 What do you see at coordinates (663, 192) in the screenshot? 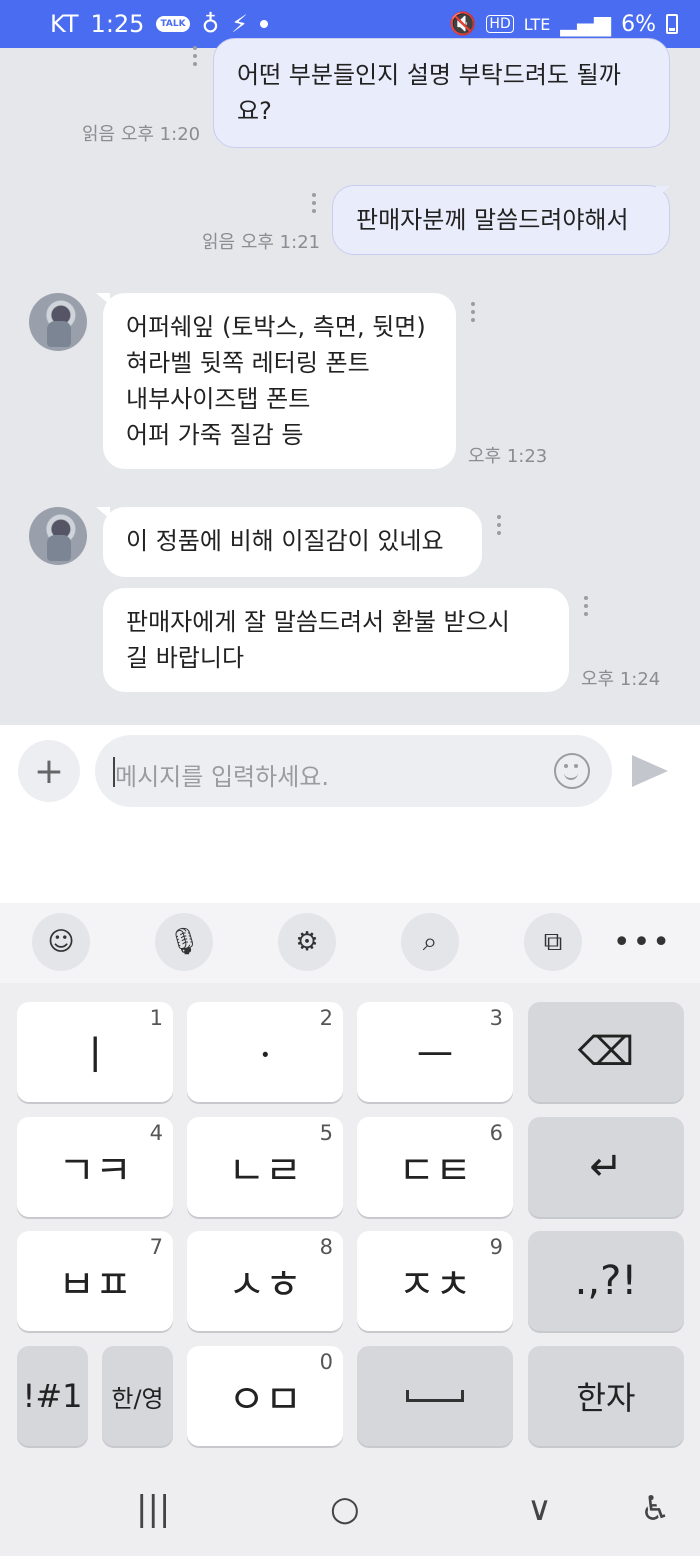
I see `bubble-tail` at bounding box center [663, 192].